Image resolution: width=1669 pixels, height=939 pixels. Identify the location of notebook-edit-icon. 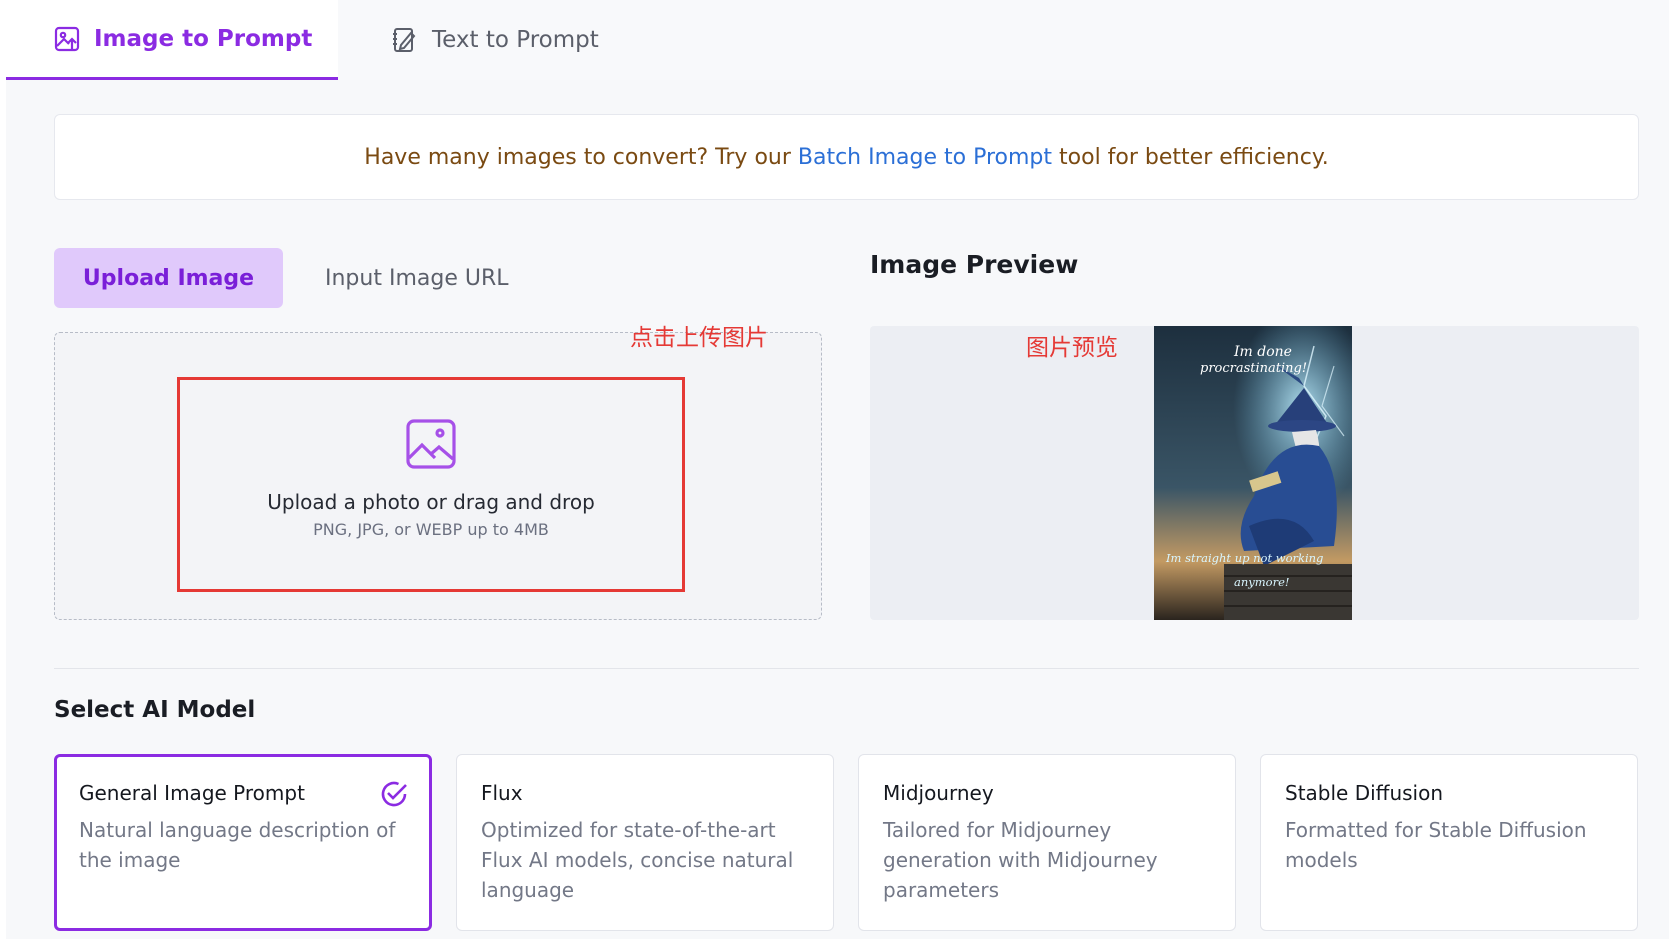
(405, 40).